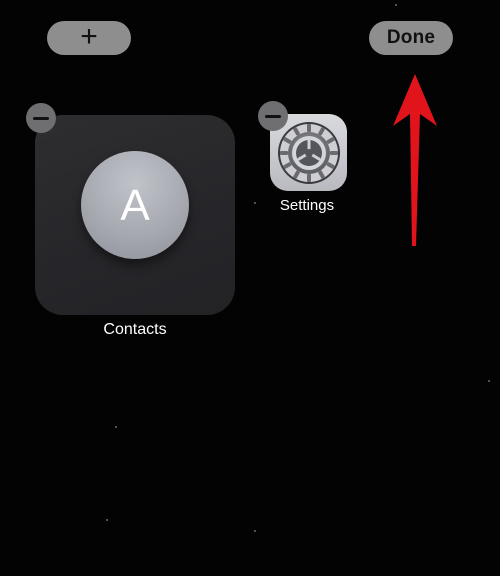 This screenshot has width=500, height=576. I want to click on done-button: Done, so click(411, 38).